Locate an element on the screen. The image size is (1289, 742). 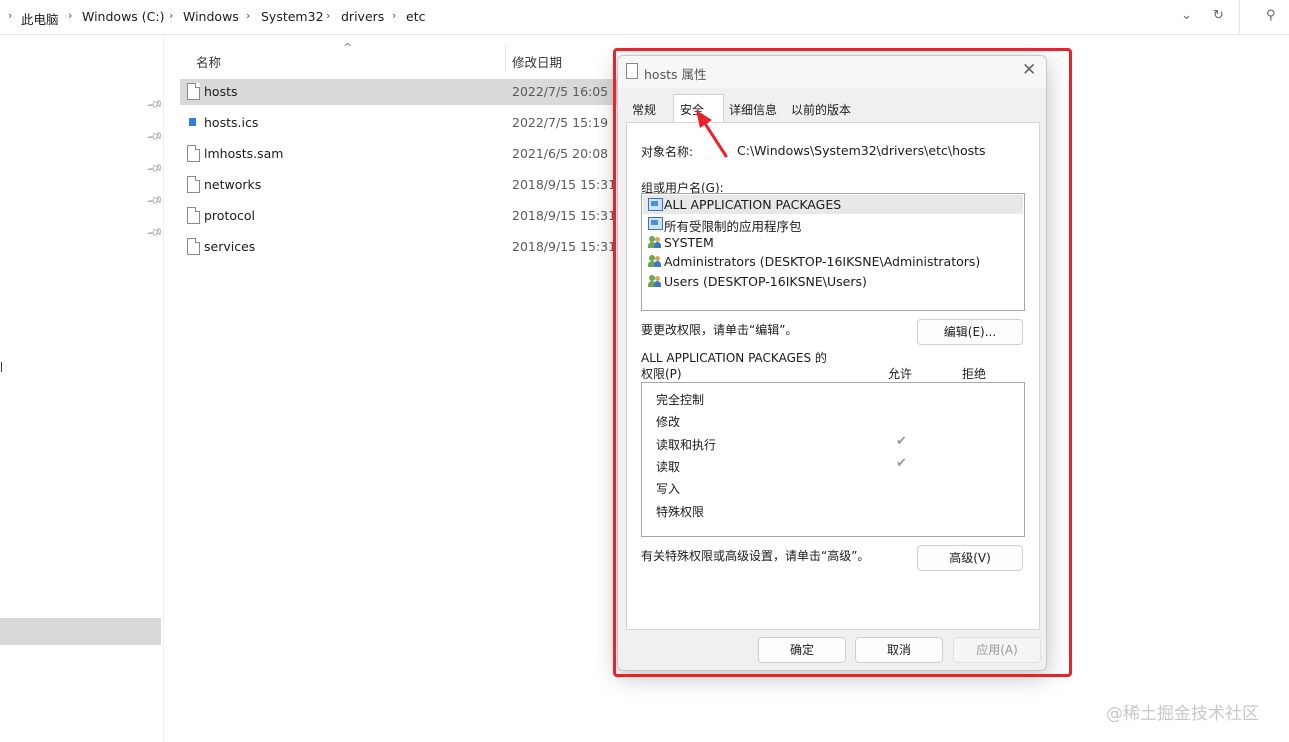
sort-ascending-icon: ^ is located at coordinates (348, 47).